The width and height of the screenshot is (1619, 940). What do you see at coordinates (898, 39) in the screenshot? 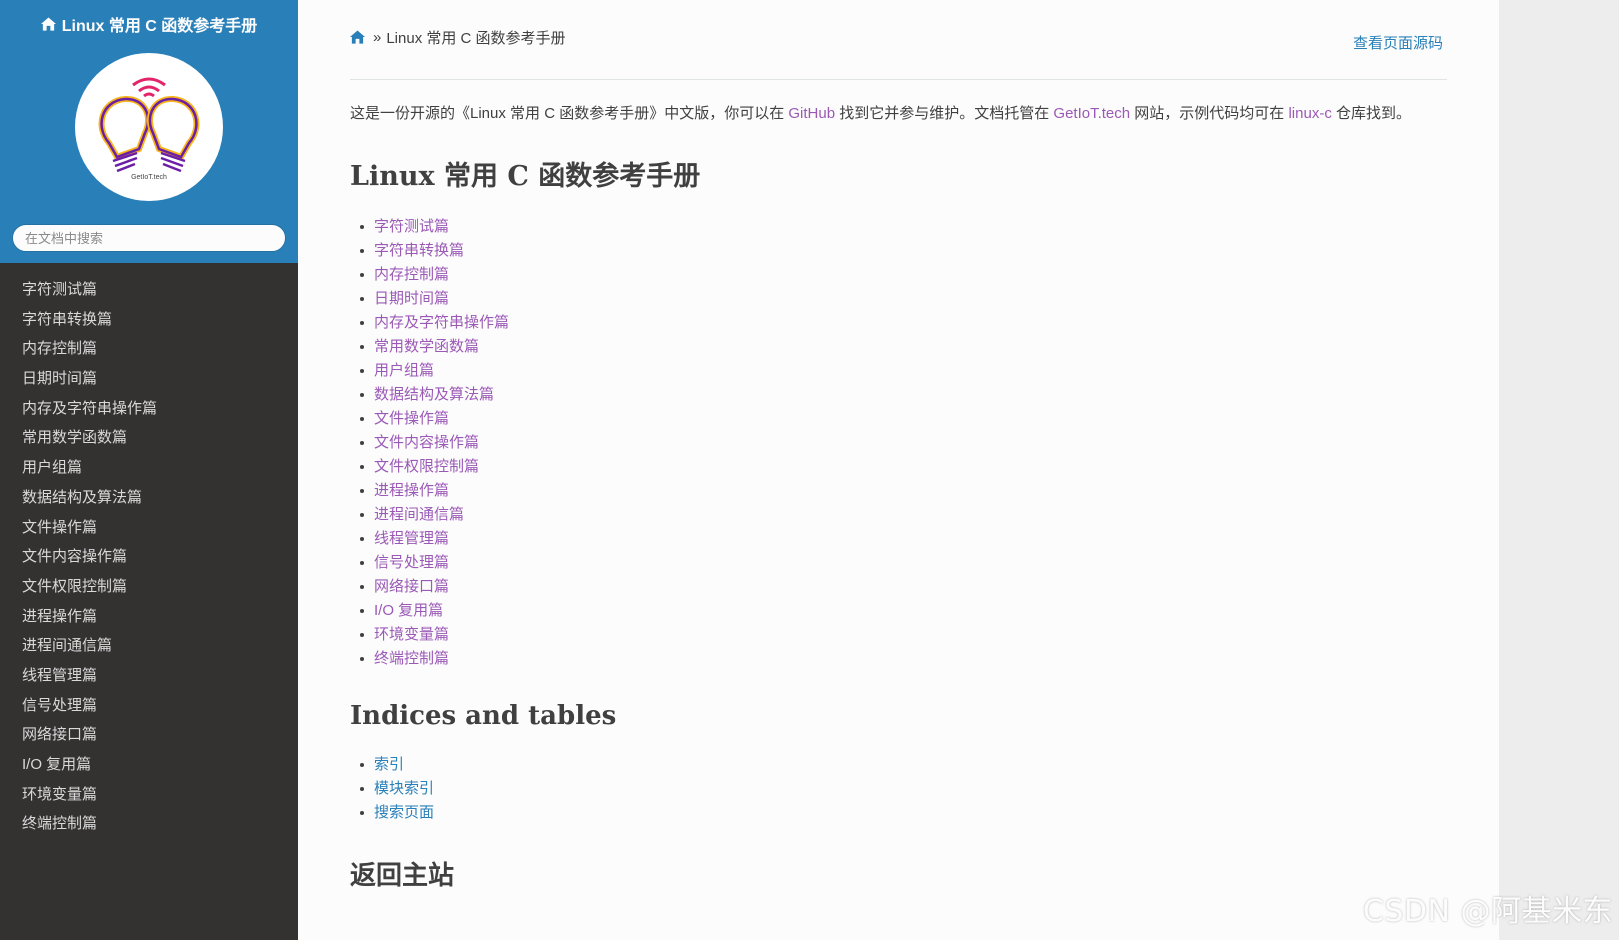
I see `breadcrumb: » Linux 常用 C 函数参考手册 查看页面源码` at bounding box center [898, 39].